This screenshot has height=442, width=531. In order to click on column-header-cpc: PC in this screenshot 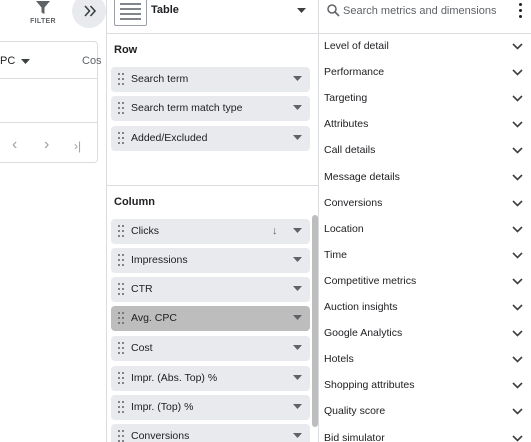, I will do `click(15, 61)`.